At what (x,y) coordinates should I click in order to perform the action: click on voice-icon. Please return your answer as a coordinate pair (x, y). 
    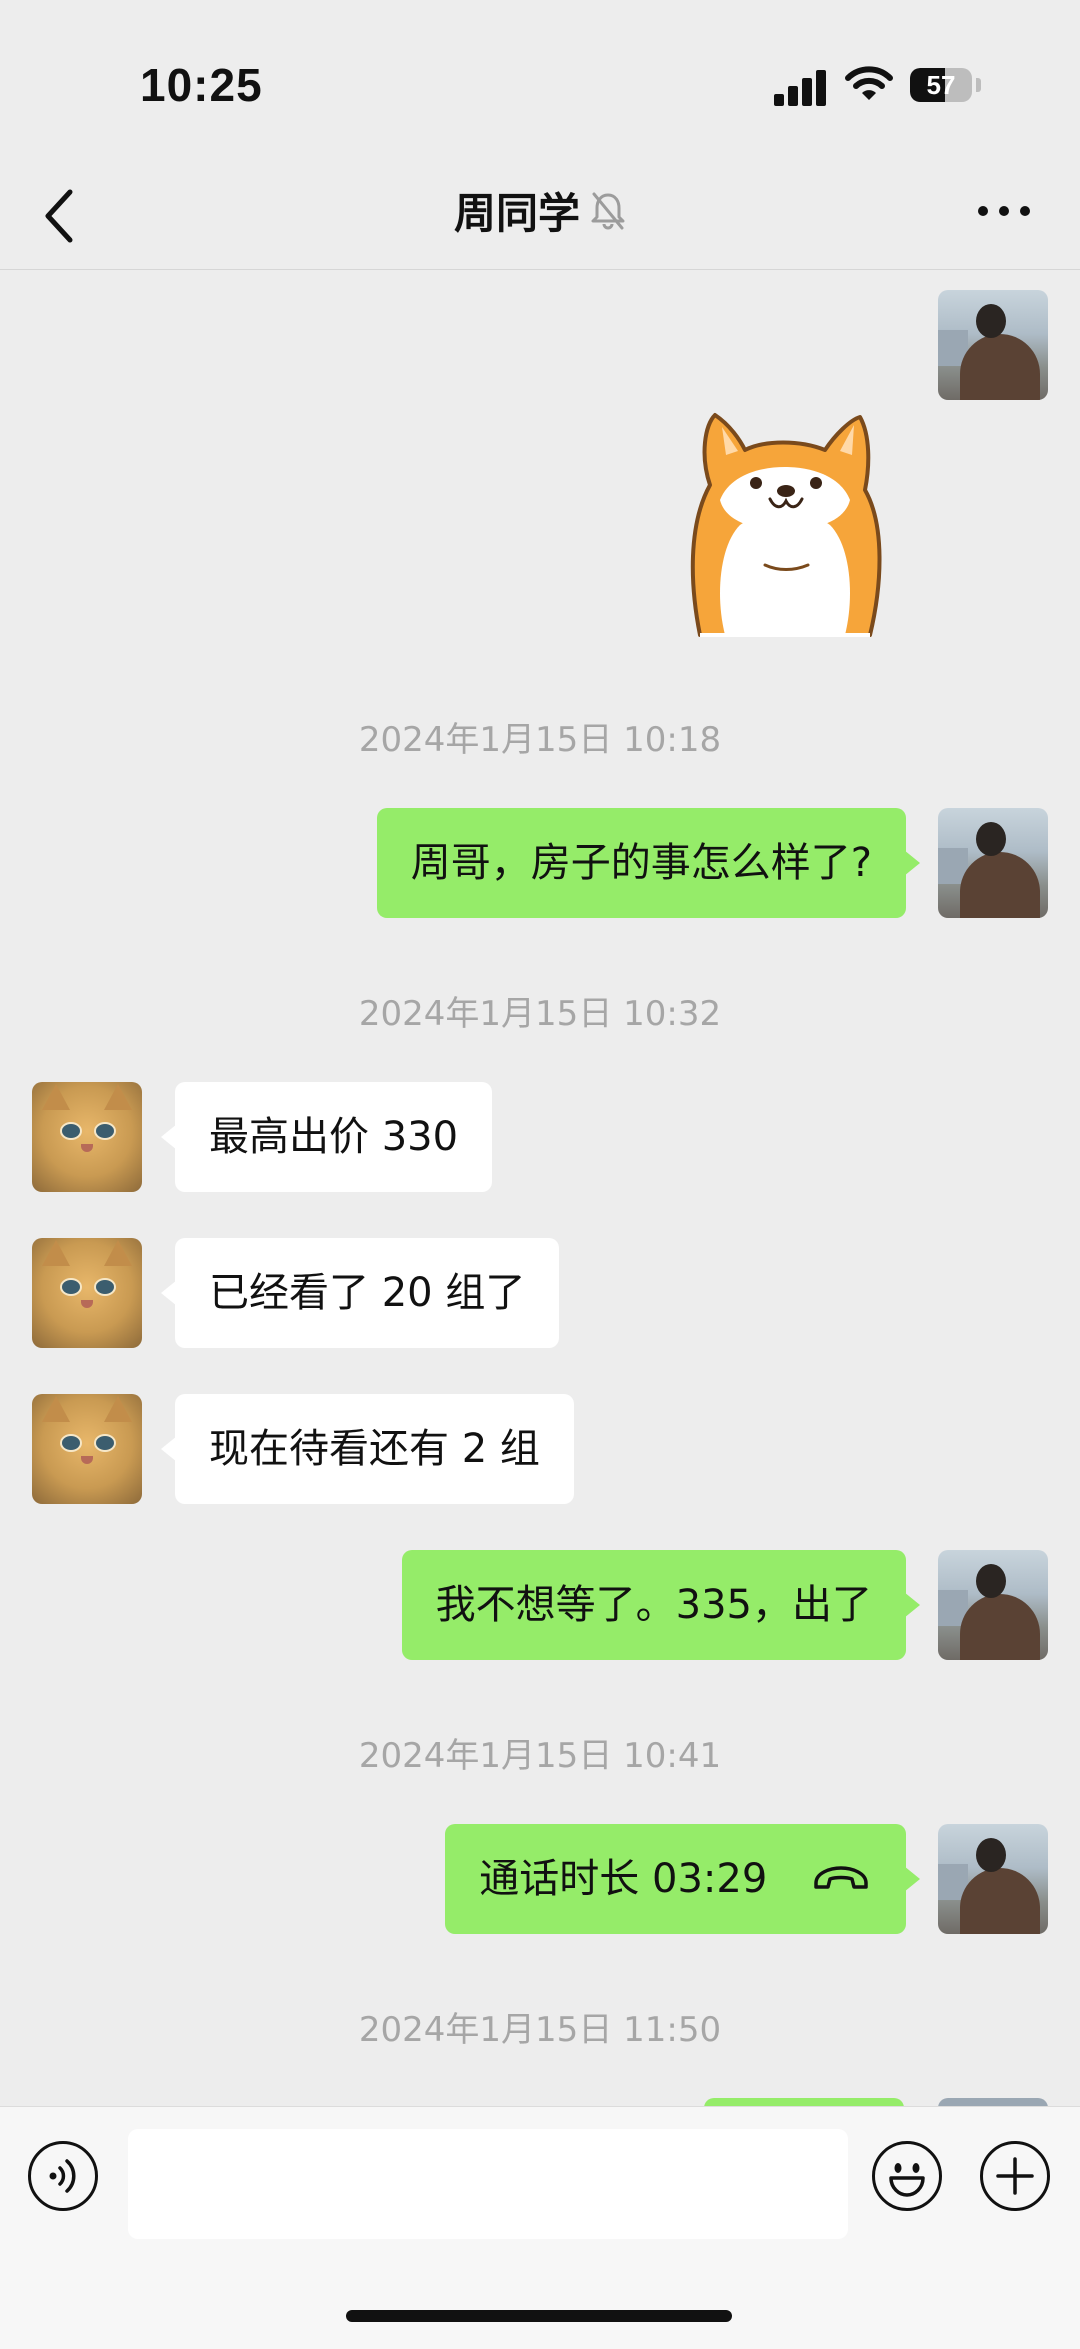
    Looking at the image, I should click on (62, 2176).